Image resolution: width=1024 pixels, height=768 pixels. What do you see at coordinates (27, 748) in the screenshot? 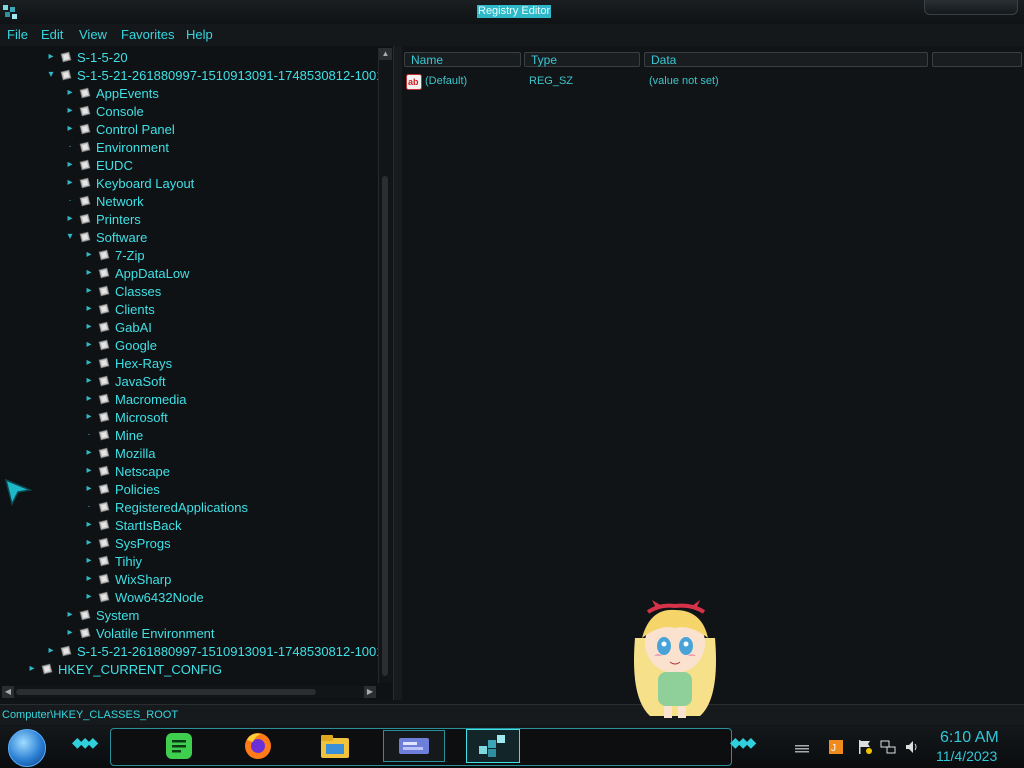
I see `start-button` at bounding box center [27, 748].